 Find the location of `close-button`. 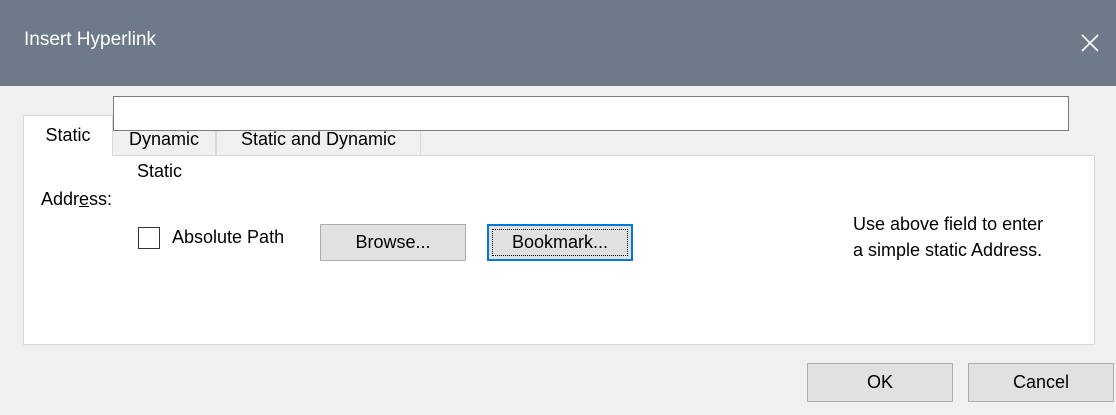

close-button is located at coordinates (1091, 43).